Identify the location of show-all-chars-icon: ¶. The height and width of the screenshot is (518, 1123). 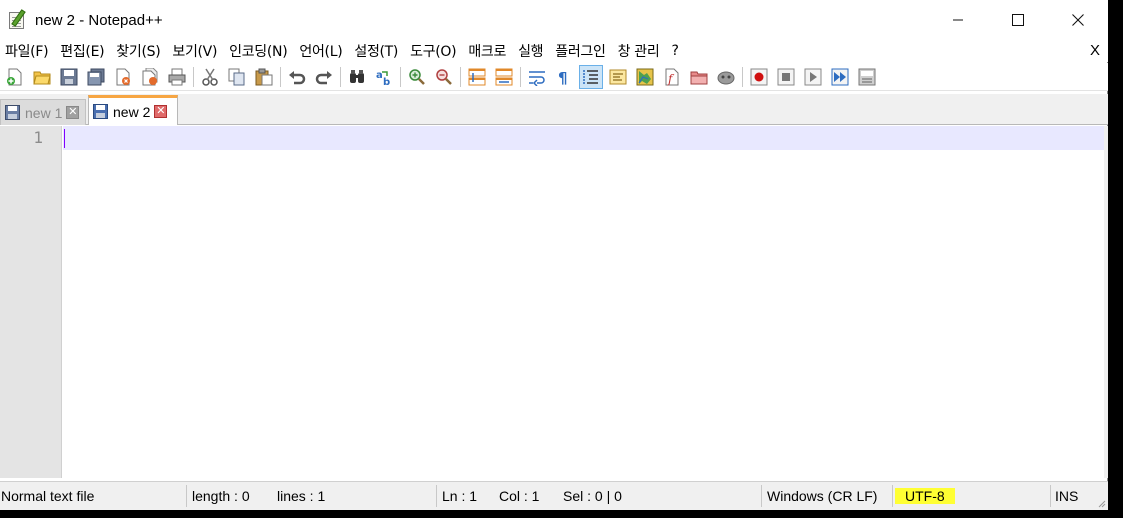
(564, 77).